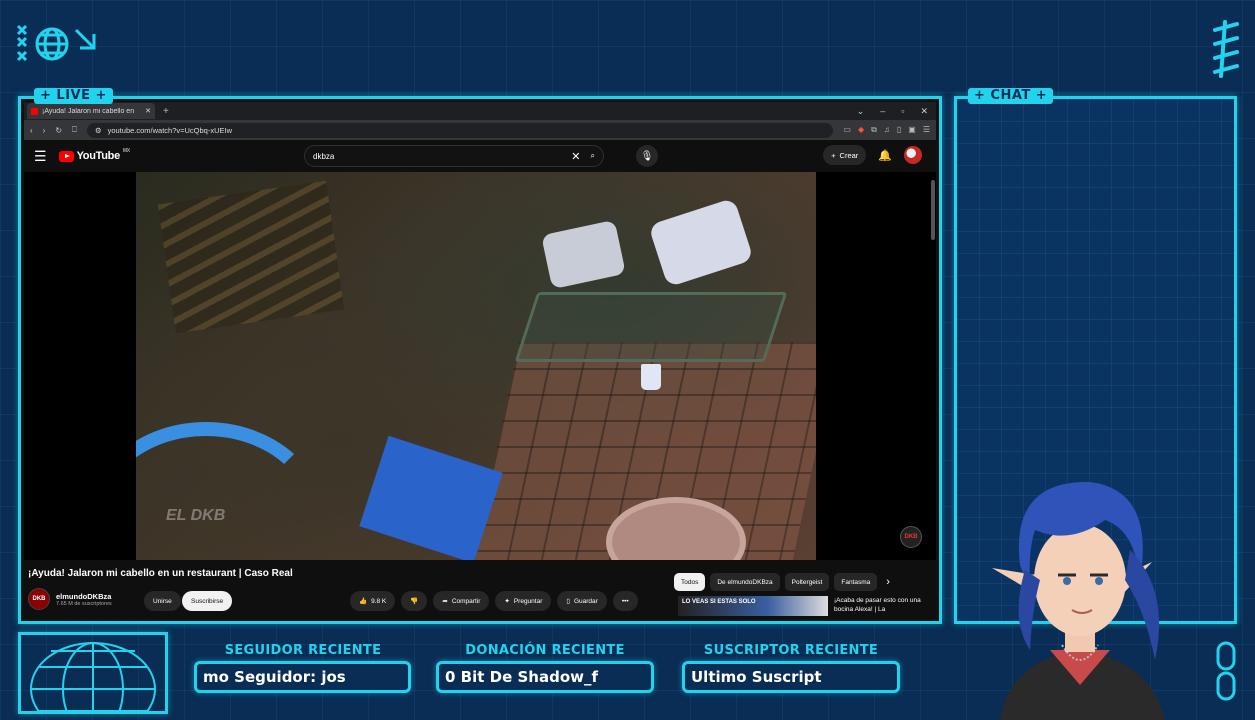 Image resolution: width=1255 pixels, height=720 pixels. I want to click on chip-fantasma: Fantasma, so click(856, 582).